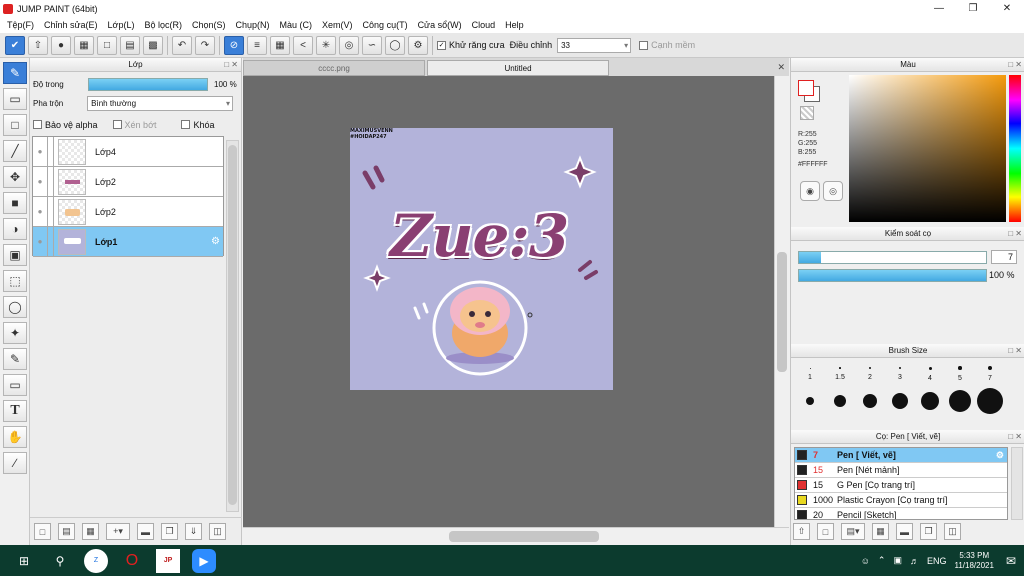  What do you see at coordinates (1015, 148) in the screenshot?
I see `hue-slider` at bounding box center [1015, 148].